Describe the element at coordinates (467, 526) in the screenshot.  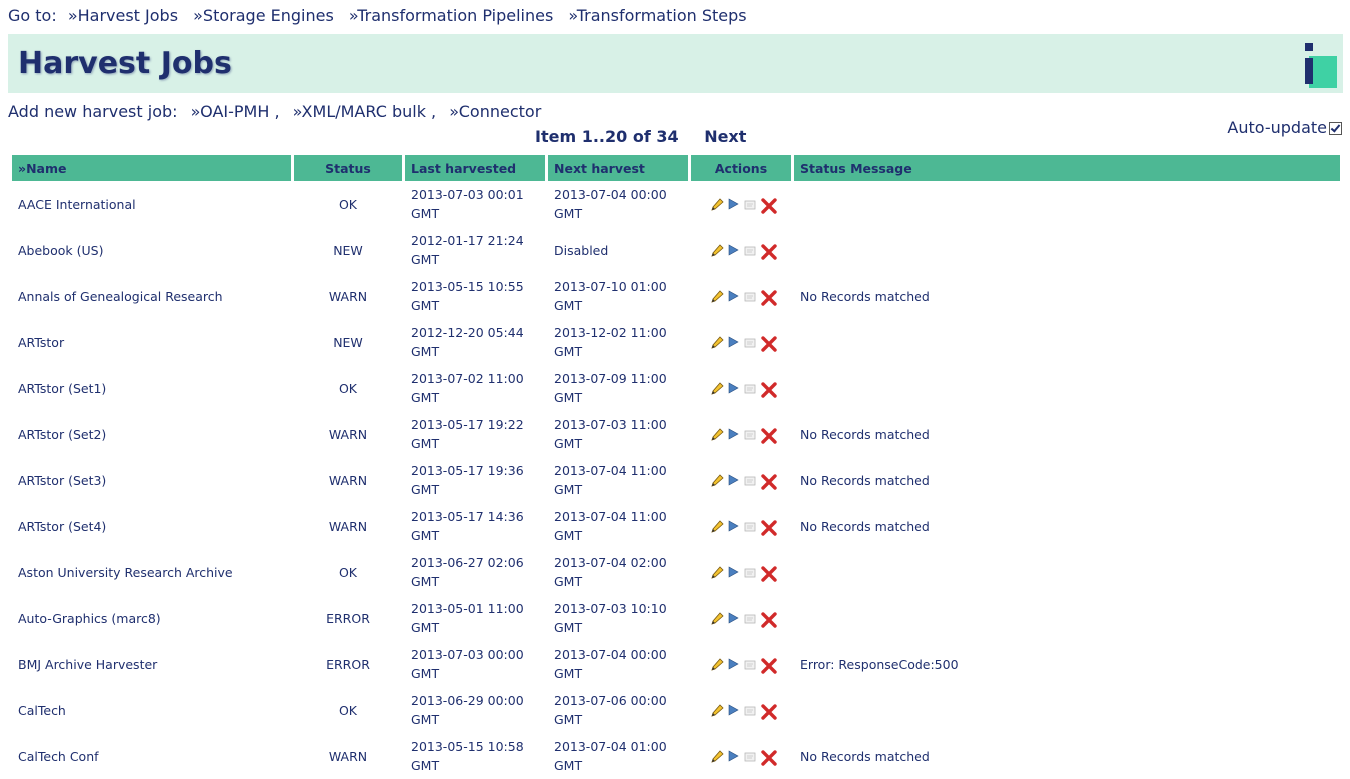
I see `job-last-harvested: 2013-05-17 14:36 GMT` at that location.